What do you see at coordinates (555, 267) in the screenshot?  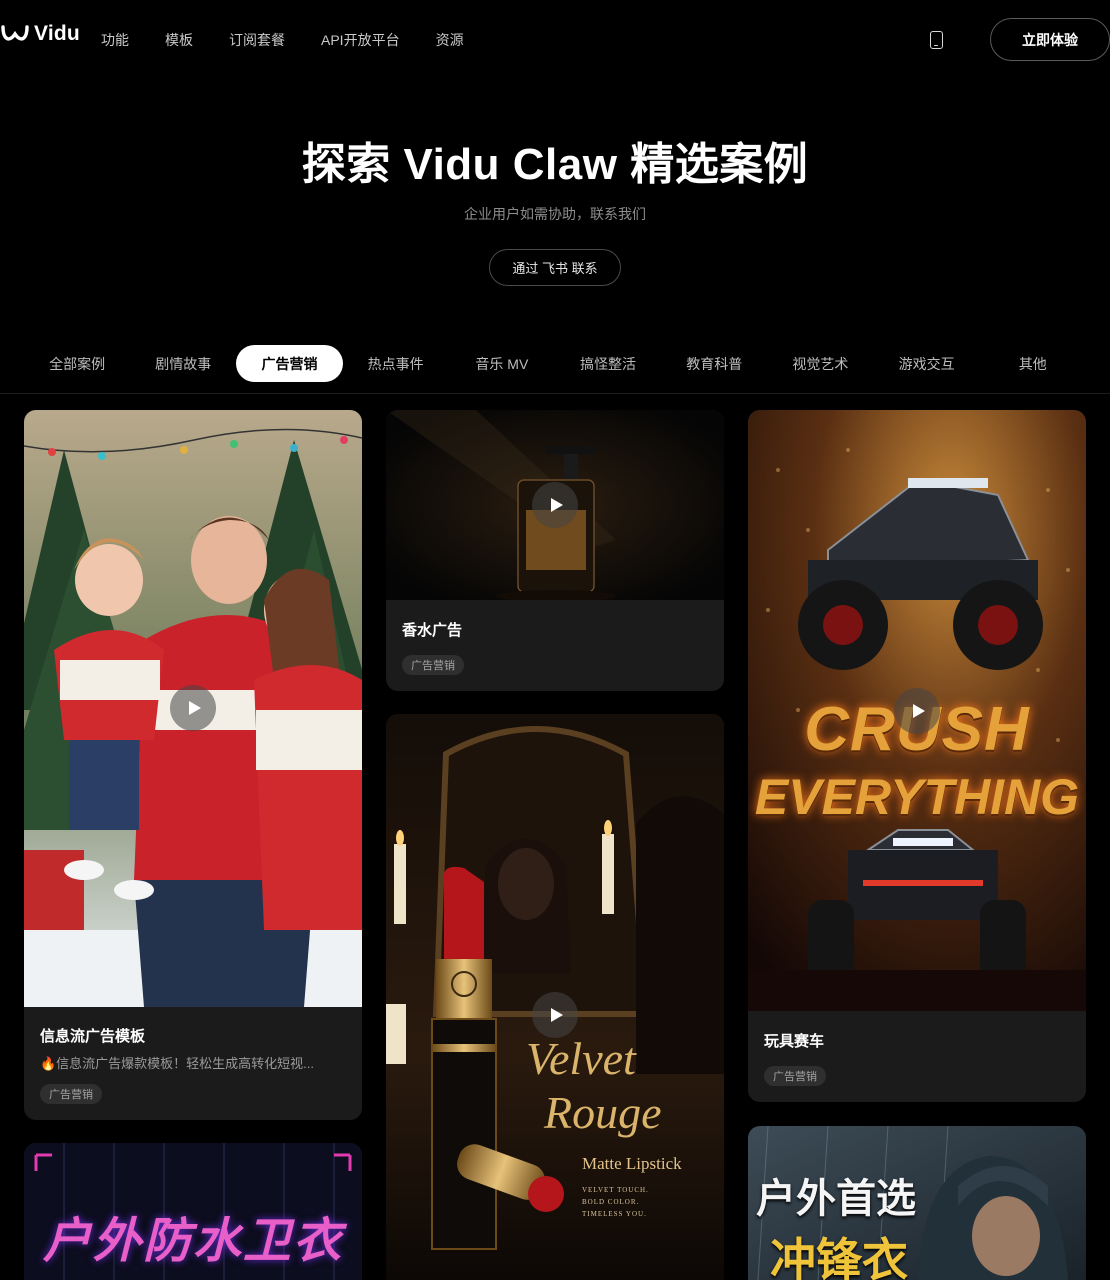 I see `contact-feishu-button: 通过 飞书 联系` at bounding box center [555, 267].